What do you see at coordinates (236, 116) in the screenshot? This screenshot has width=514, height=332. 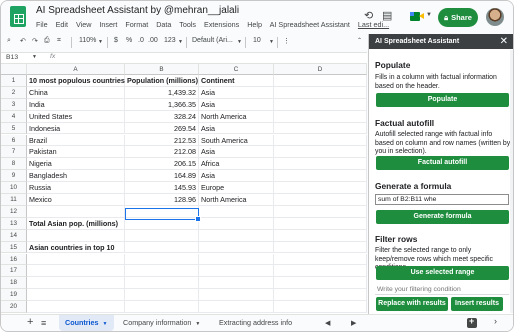 I see `cell-c4: North America` at bounding box center [236, 116].